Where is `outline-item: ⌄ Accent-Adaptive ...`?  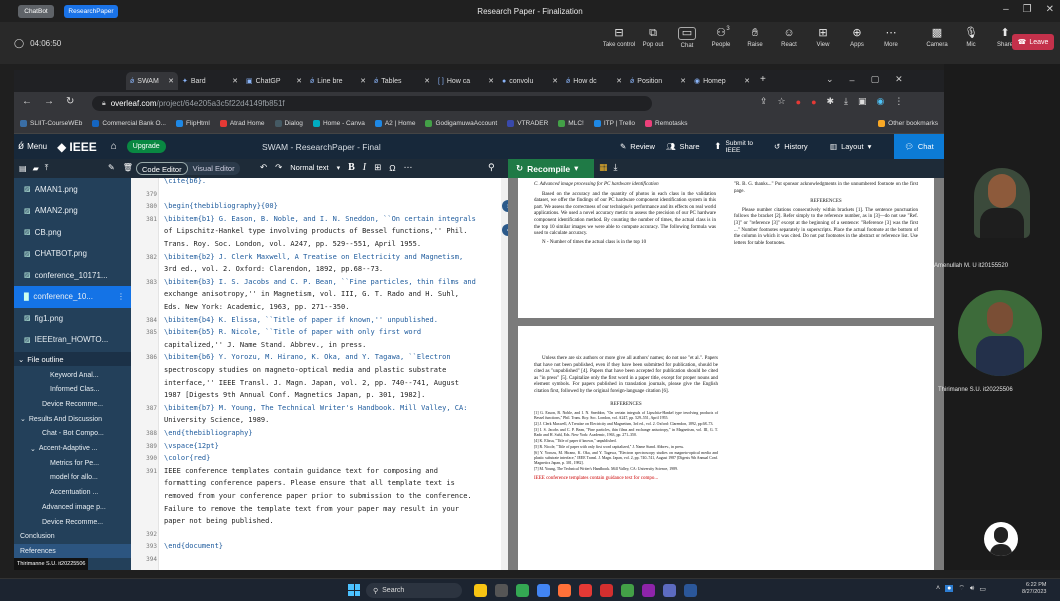
outline-item: ⌄ Accent-Adaptive ... is located at coordinates (72, 449).